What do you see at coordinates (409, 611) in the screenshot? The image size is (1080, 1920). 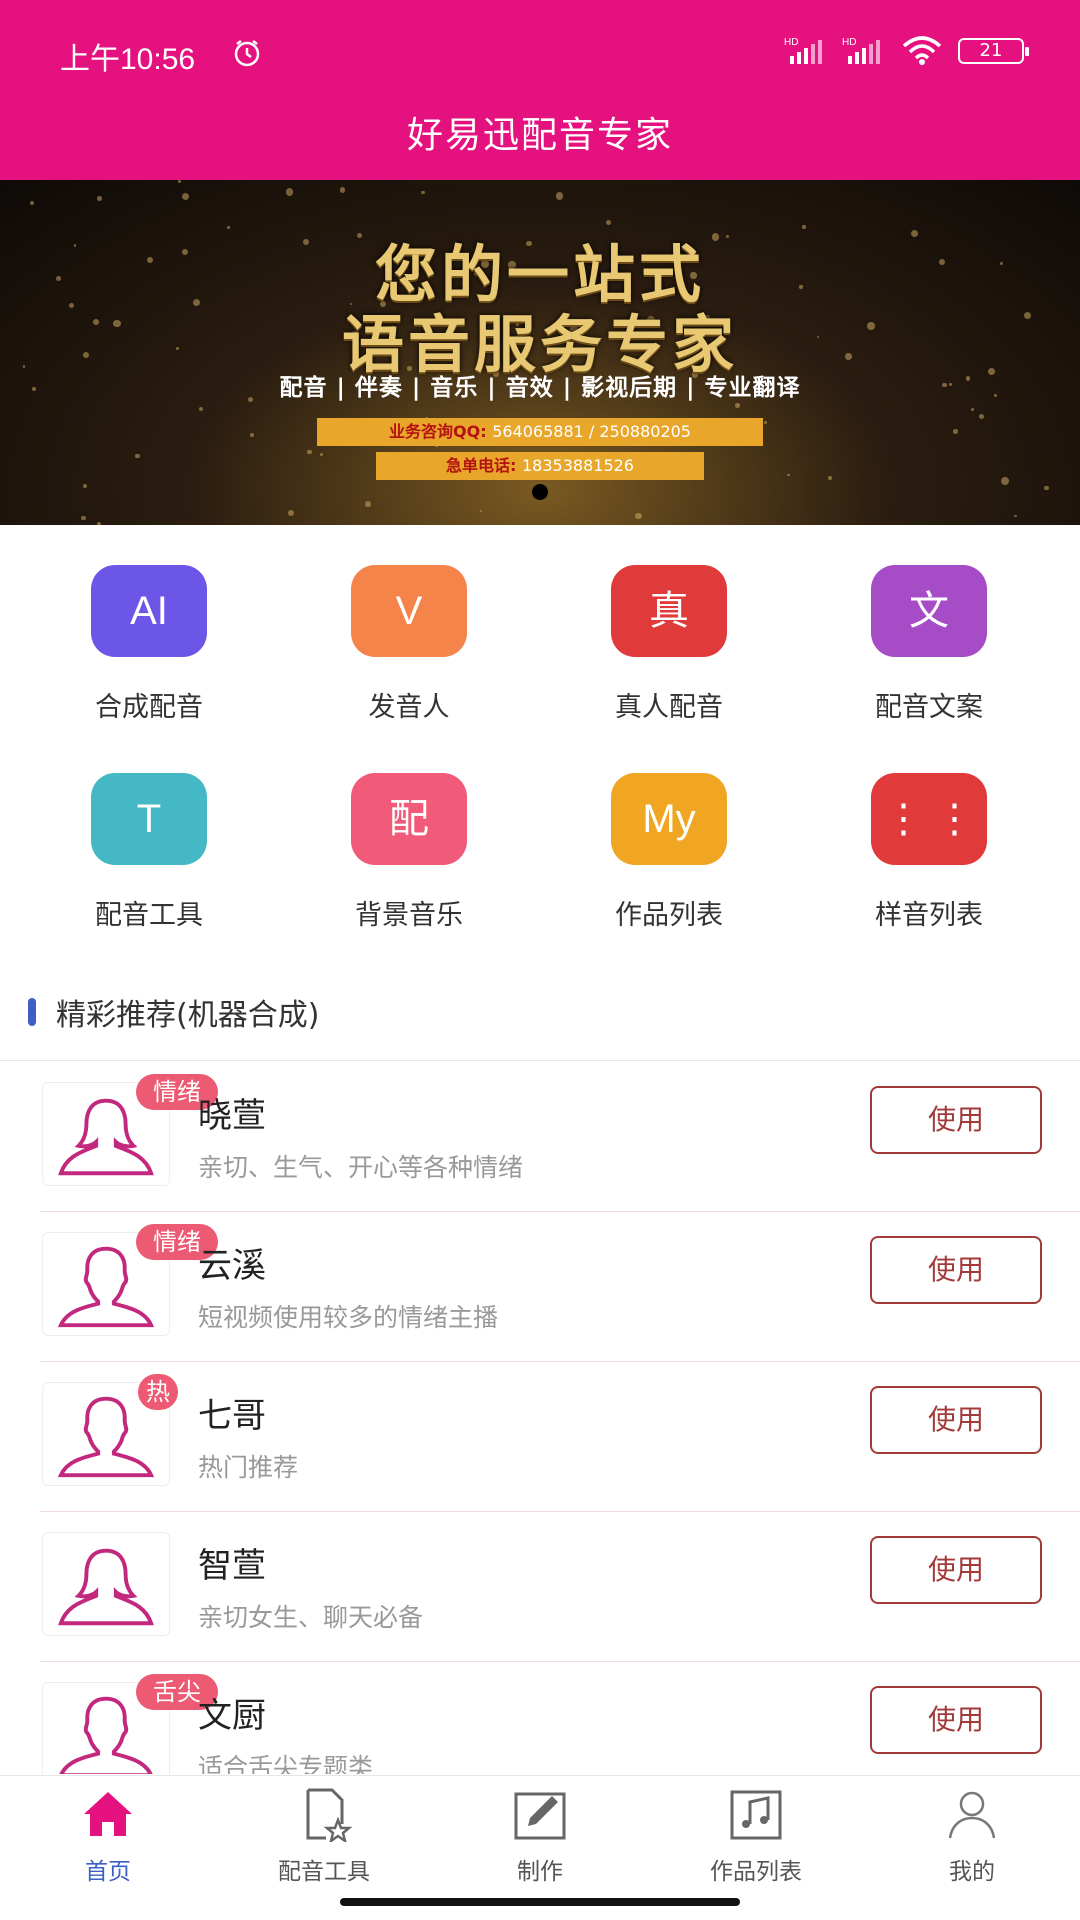 I see `voice-icon: V` at bounding box center [409, 611].